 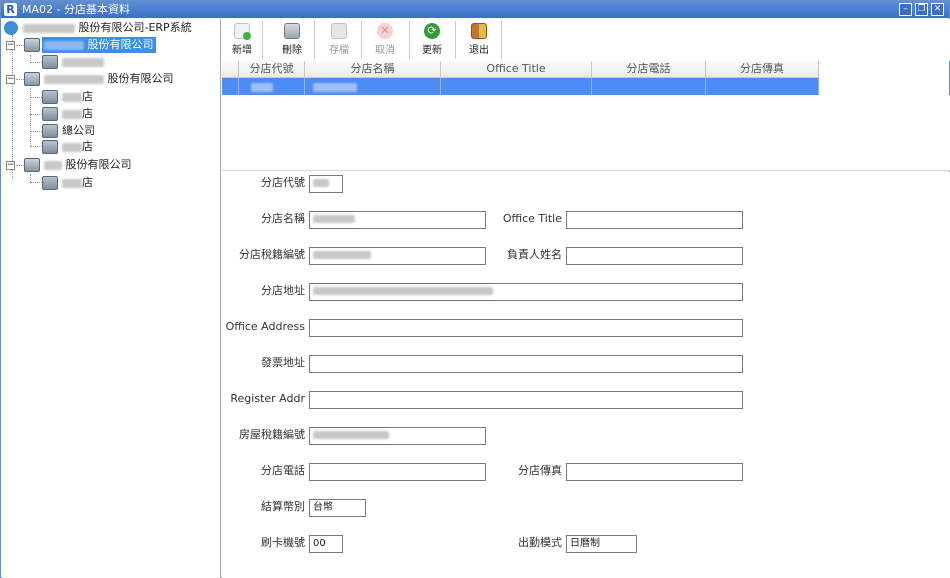 What do you see at coordinates (11, 28) in the screenshot?
I see `organization-icon` at bounding box center [11, 28].